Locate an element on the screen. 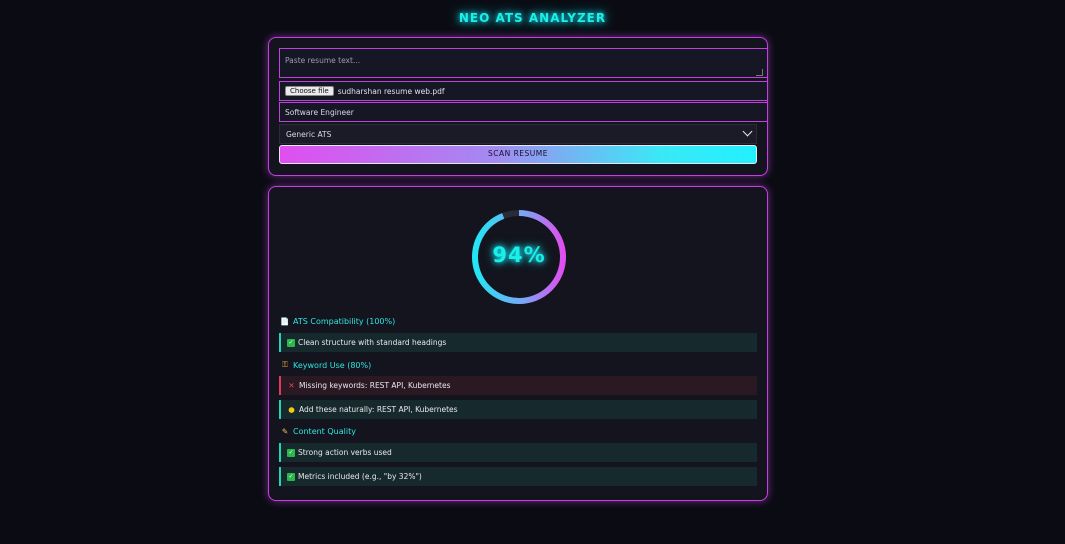 The image size is (1065, 544). scan-resume-button: SCAN RESUME is located at coordinates (518, 154).